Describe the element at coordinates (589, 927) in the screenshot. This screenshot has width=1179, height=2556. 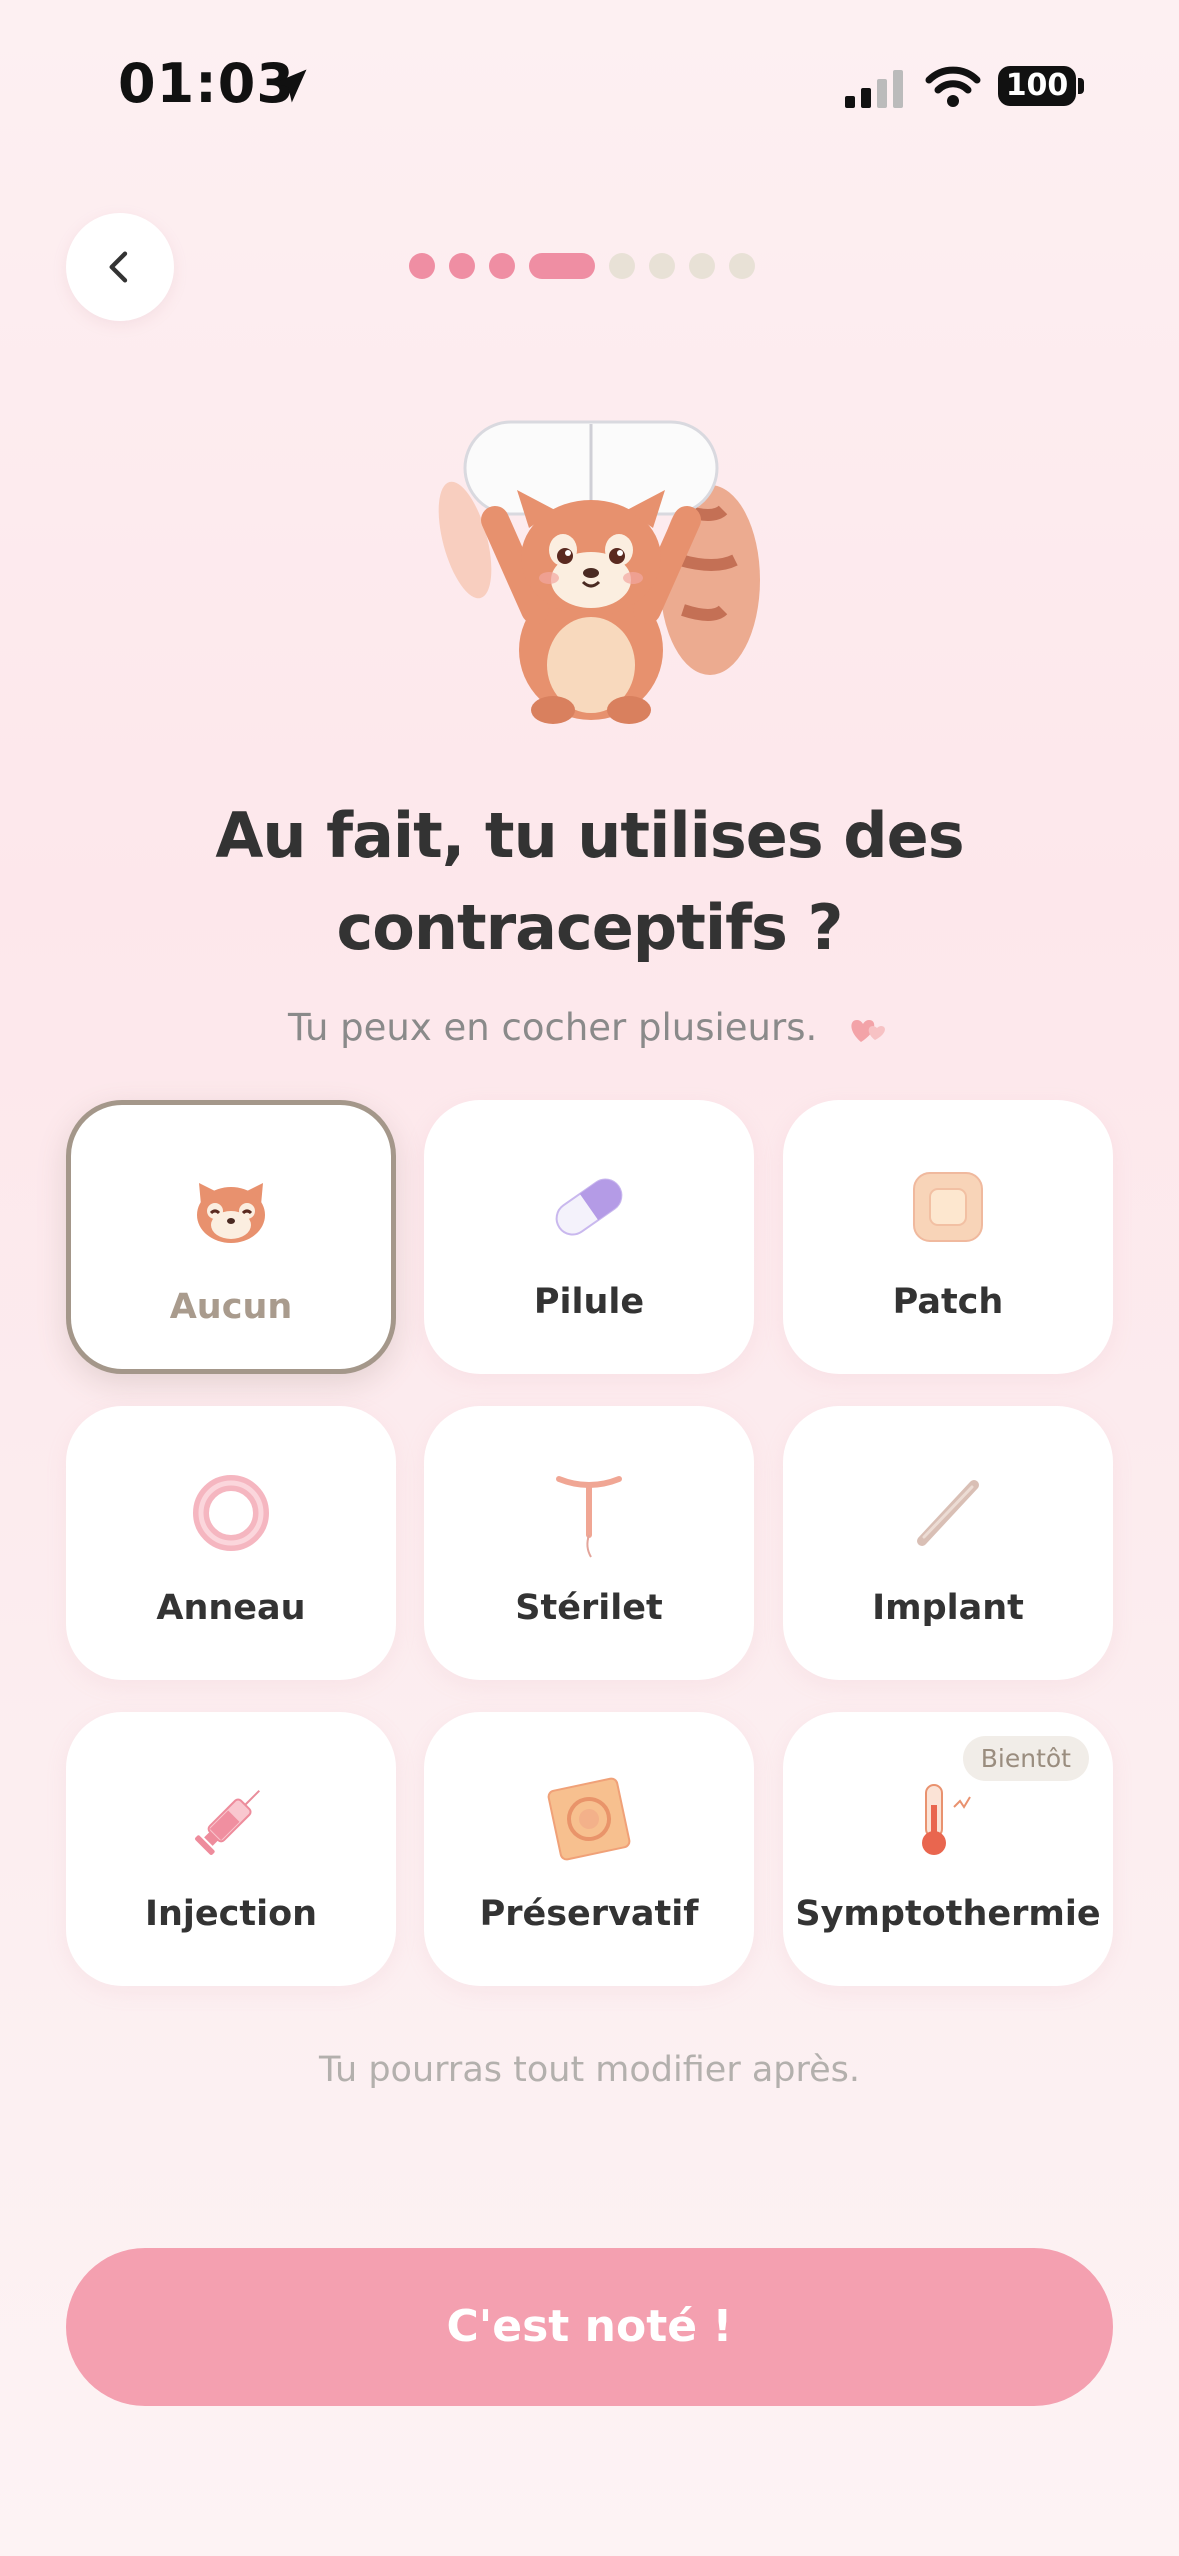
I see `page-title-line2: contraceptifs ?` at that location.